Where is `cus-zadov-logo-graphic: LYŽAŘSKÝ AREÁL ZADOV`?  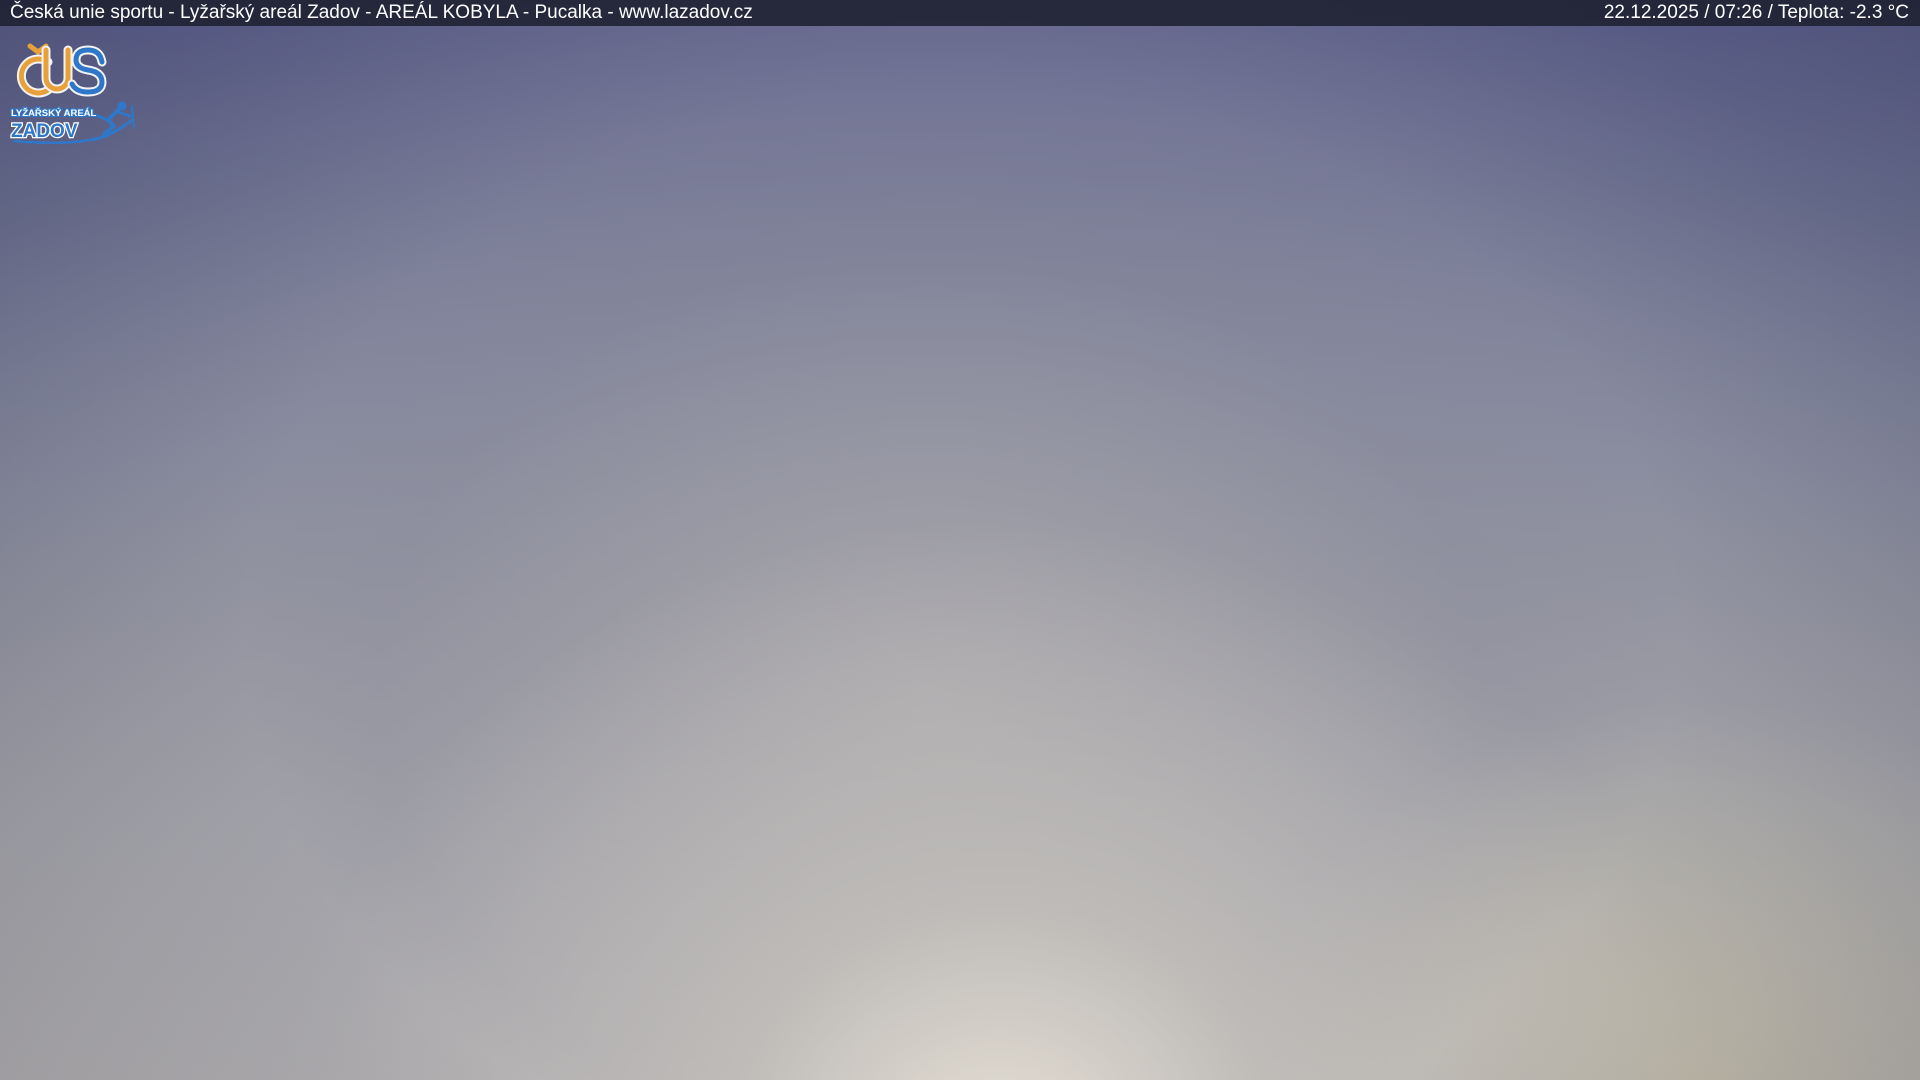 cus-zadov-logo-graphic: LYŽAŘSKÝ AREÁL ZADOV is located at coordinates (72, 94).